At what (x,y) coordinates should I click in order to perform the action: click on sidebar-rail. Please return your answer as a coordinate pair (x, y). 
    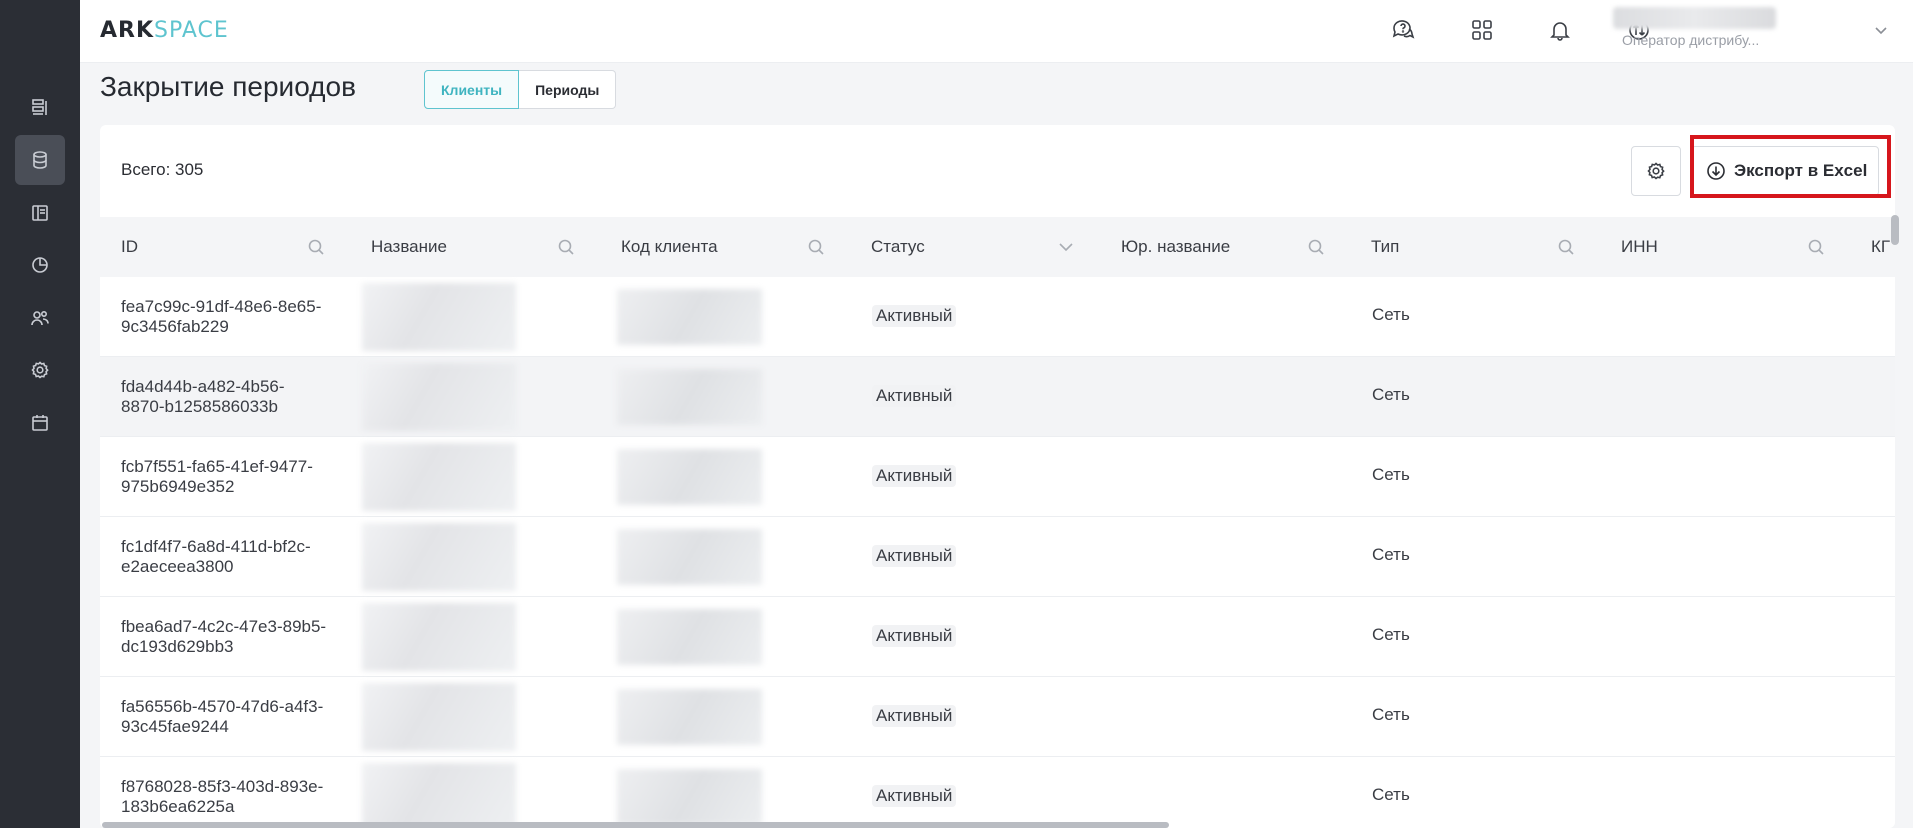
    Looking at the image, I should click on (40, 414).